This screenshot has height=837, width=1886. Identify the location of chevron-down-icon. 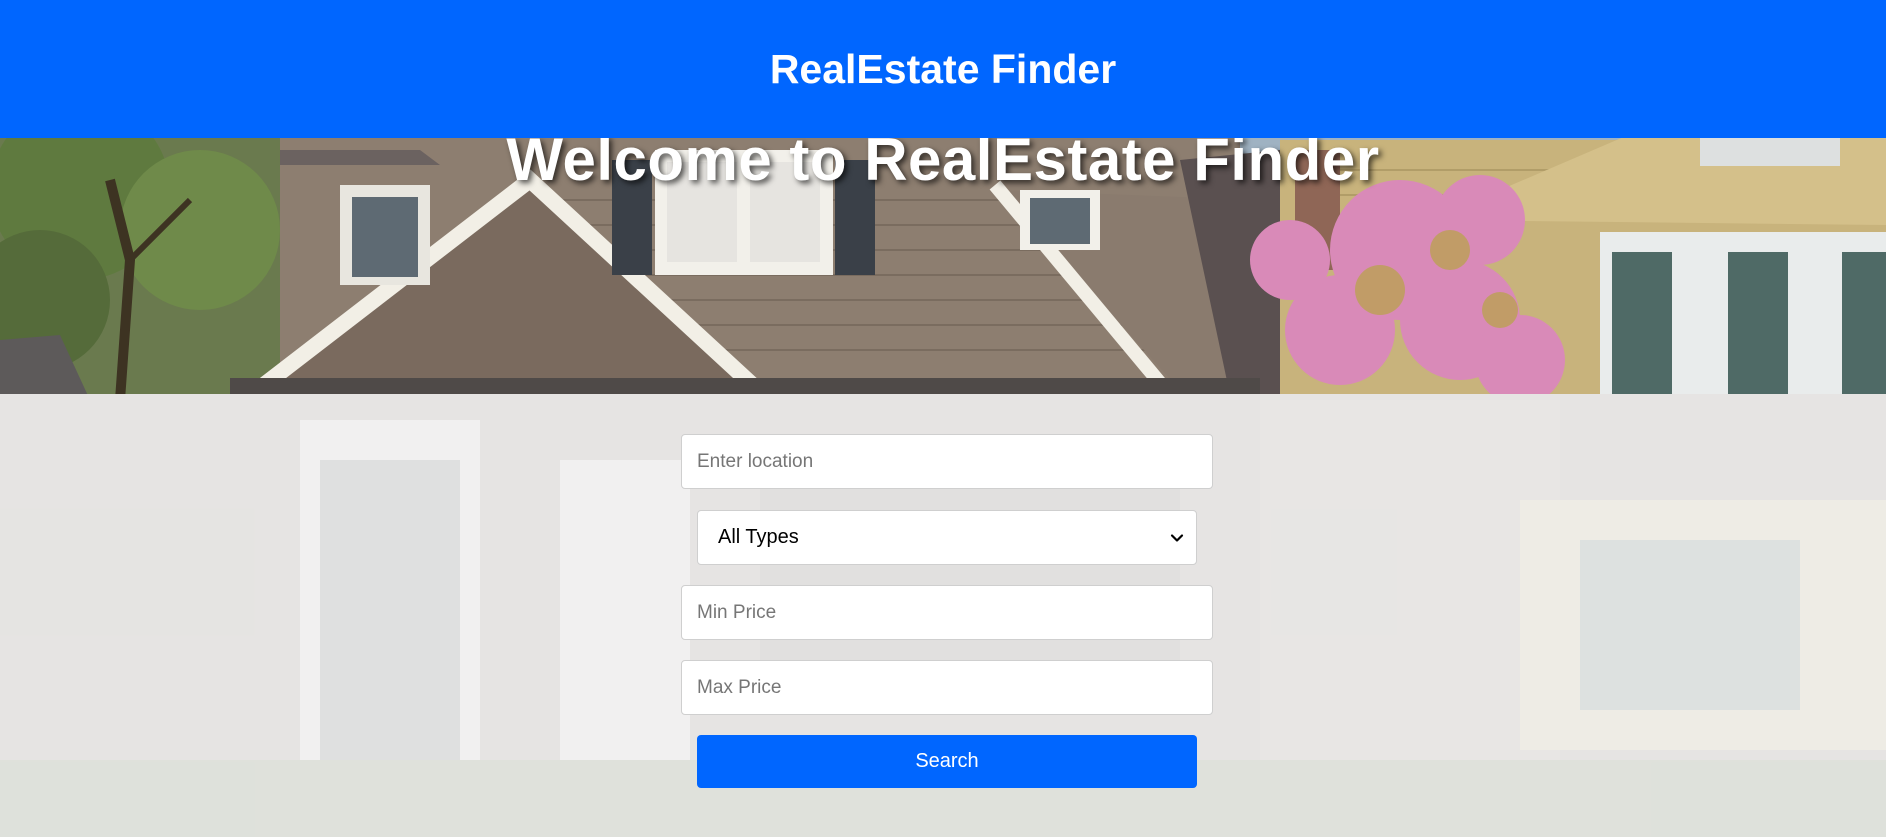
(1177, 538).